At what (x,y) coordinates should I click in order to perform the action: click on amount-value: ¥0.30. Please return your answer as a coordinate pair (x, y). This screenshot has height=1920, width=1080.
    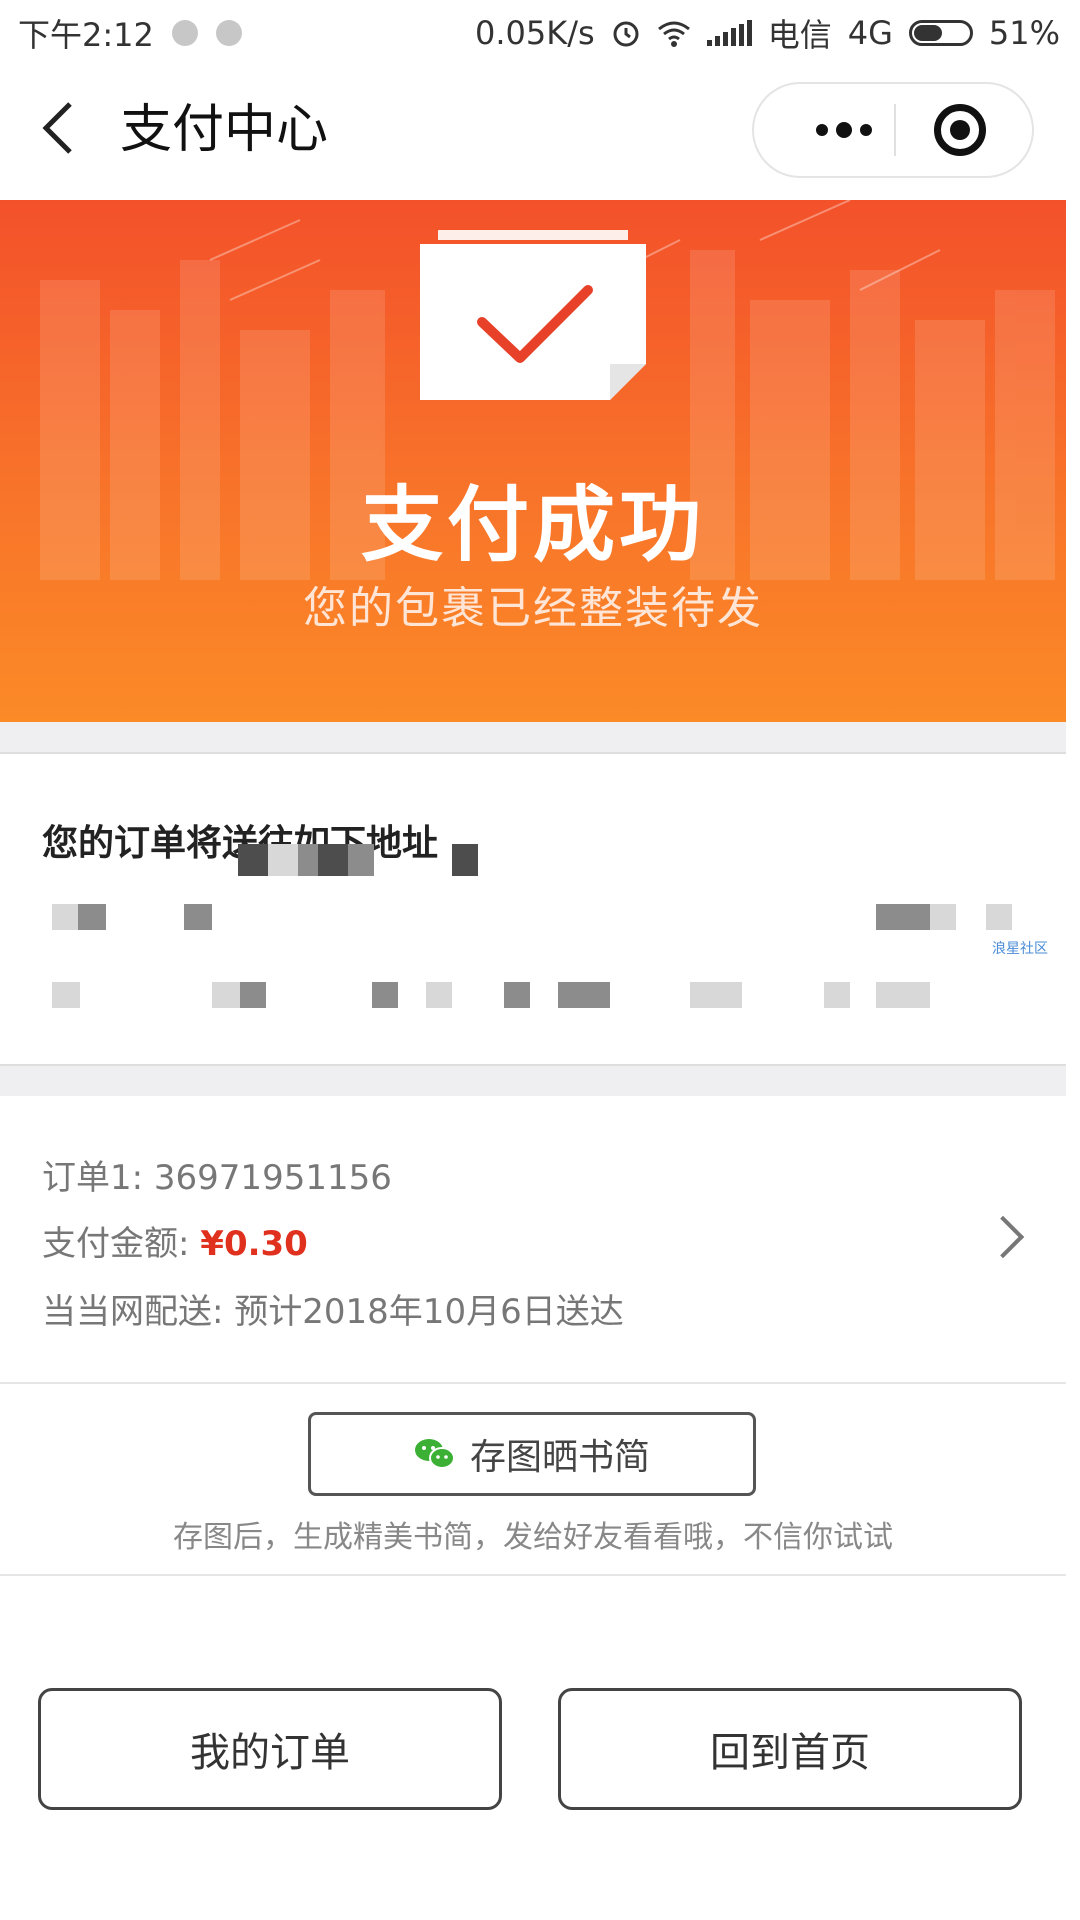
    Looking at the image, I should click on (254, 1244).